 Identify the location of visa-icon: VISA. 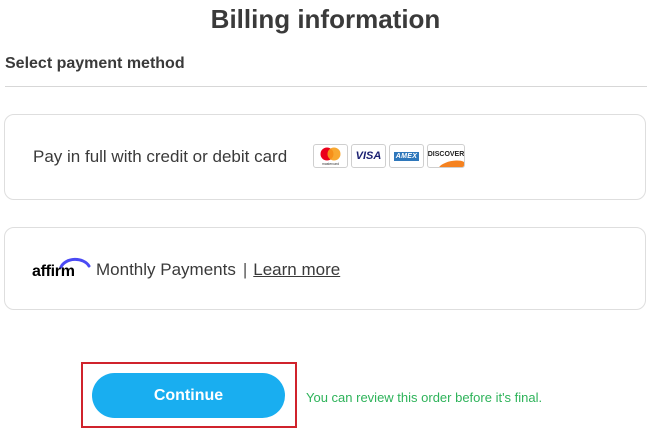
(368, 156).